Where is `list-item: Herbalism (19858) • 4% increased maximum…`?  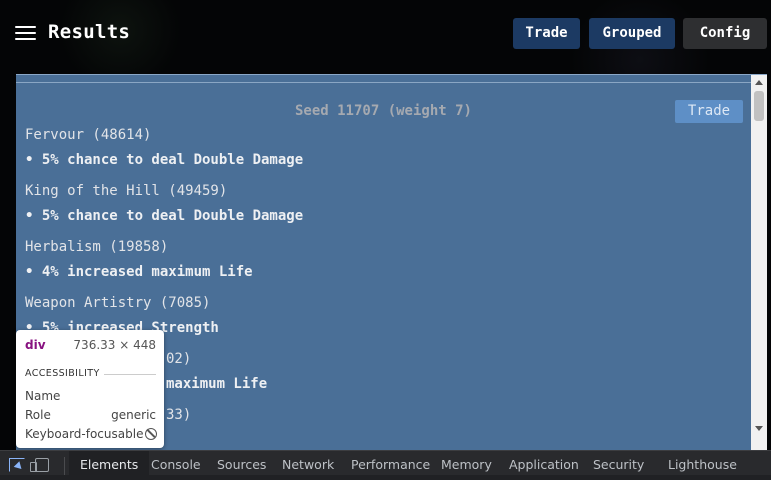 list-item: Herbalism (19858) • 4% increased maximum… is located at coordinates (139, 259).